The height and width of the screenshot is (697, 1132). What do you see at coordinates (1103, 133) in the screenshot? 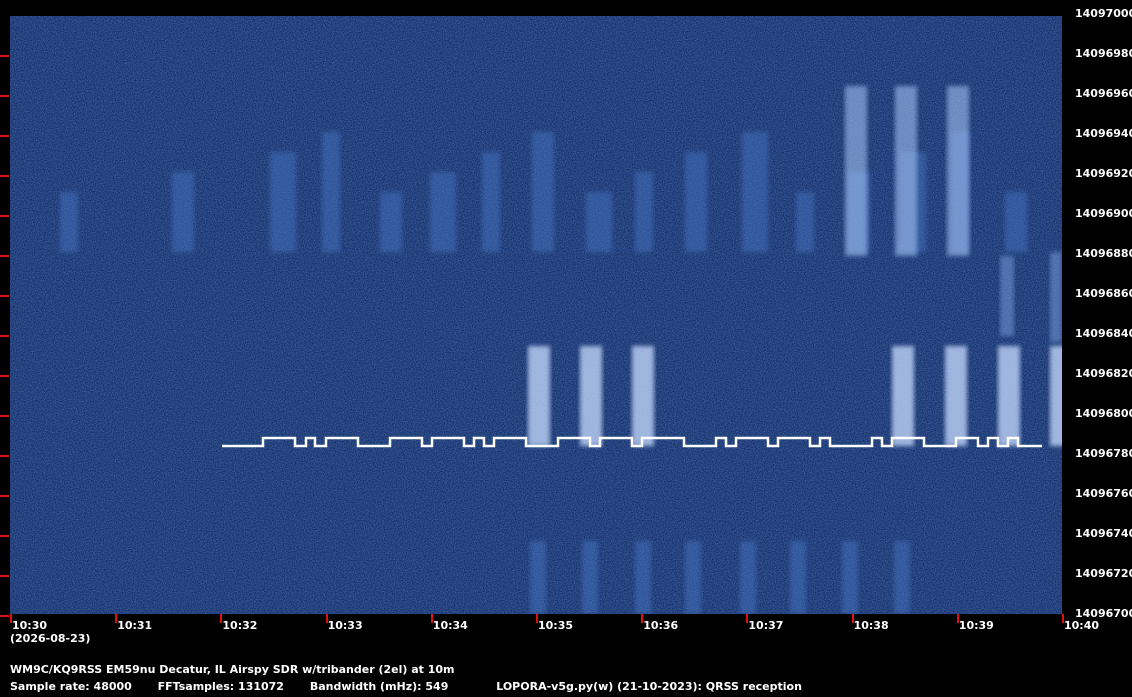
I see `frequency-label: 14096940` at bounding box center [1103, 133].